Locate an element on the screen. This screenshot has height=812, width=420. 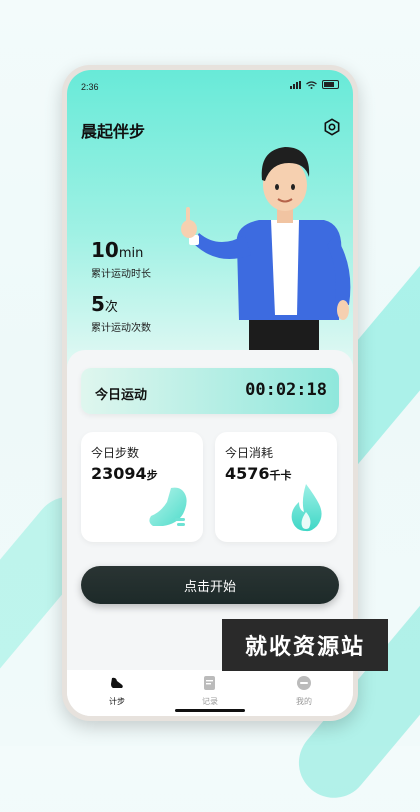
tab-steps-label: 计步 is located at coordinates (117, 701).